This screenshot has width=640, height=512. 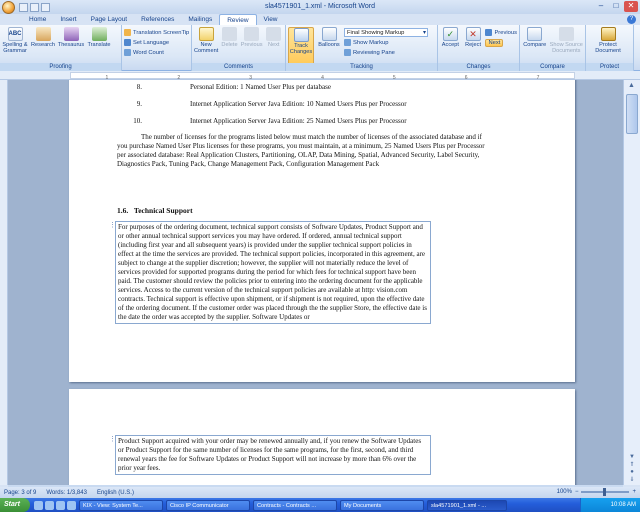 What do you see at coordinates (553, 48) in the screenshot?
I see `compare-group: Compare Show Source Documents Compare` at bounding box center [553, 48].